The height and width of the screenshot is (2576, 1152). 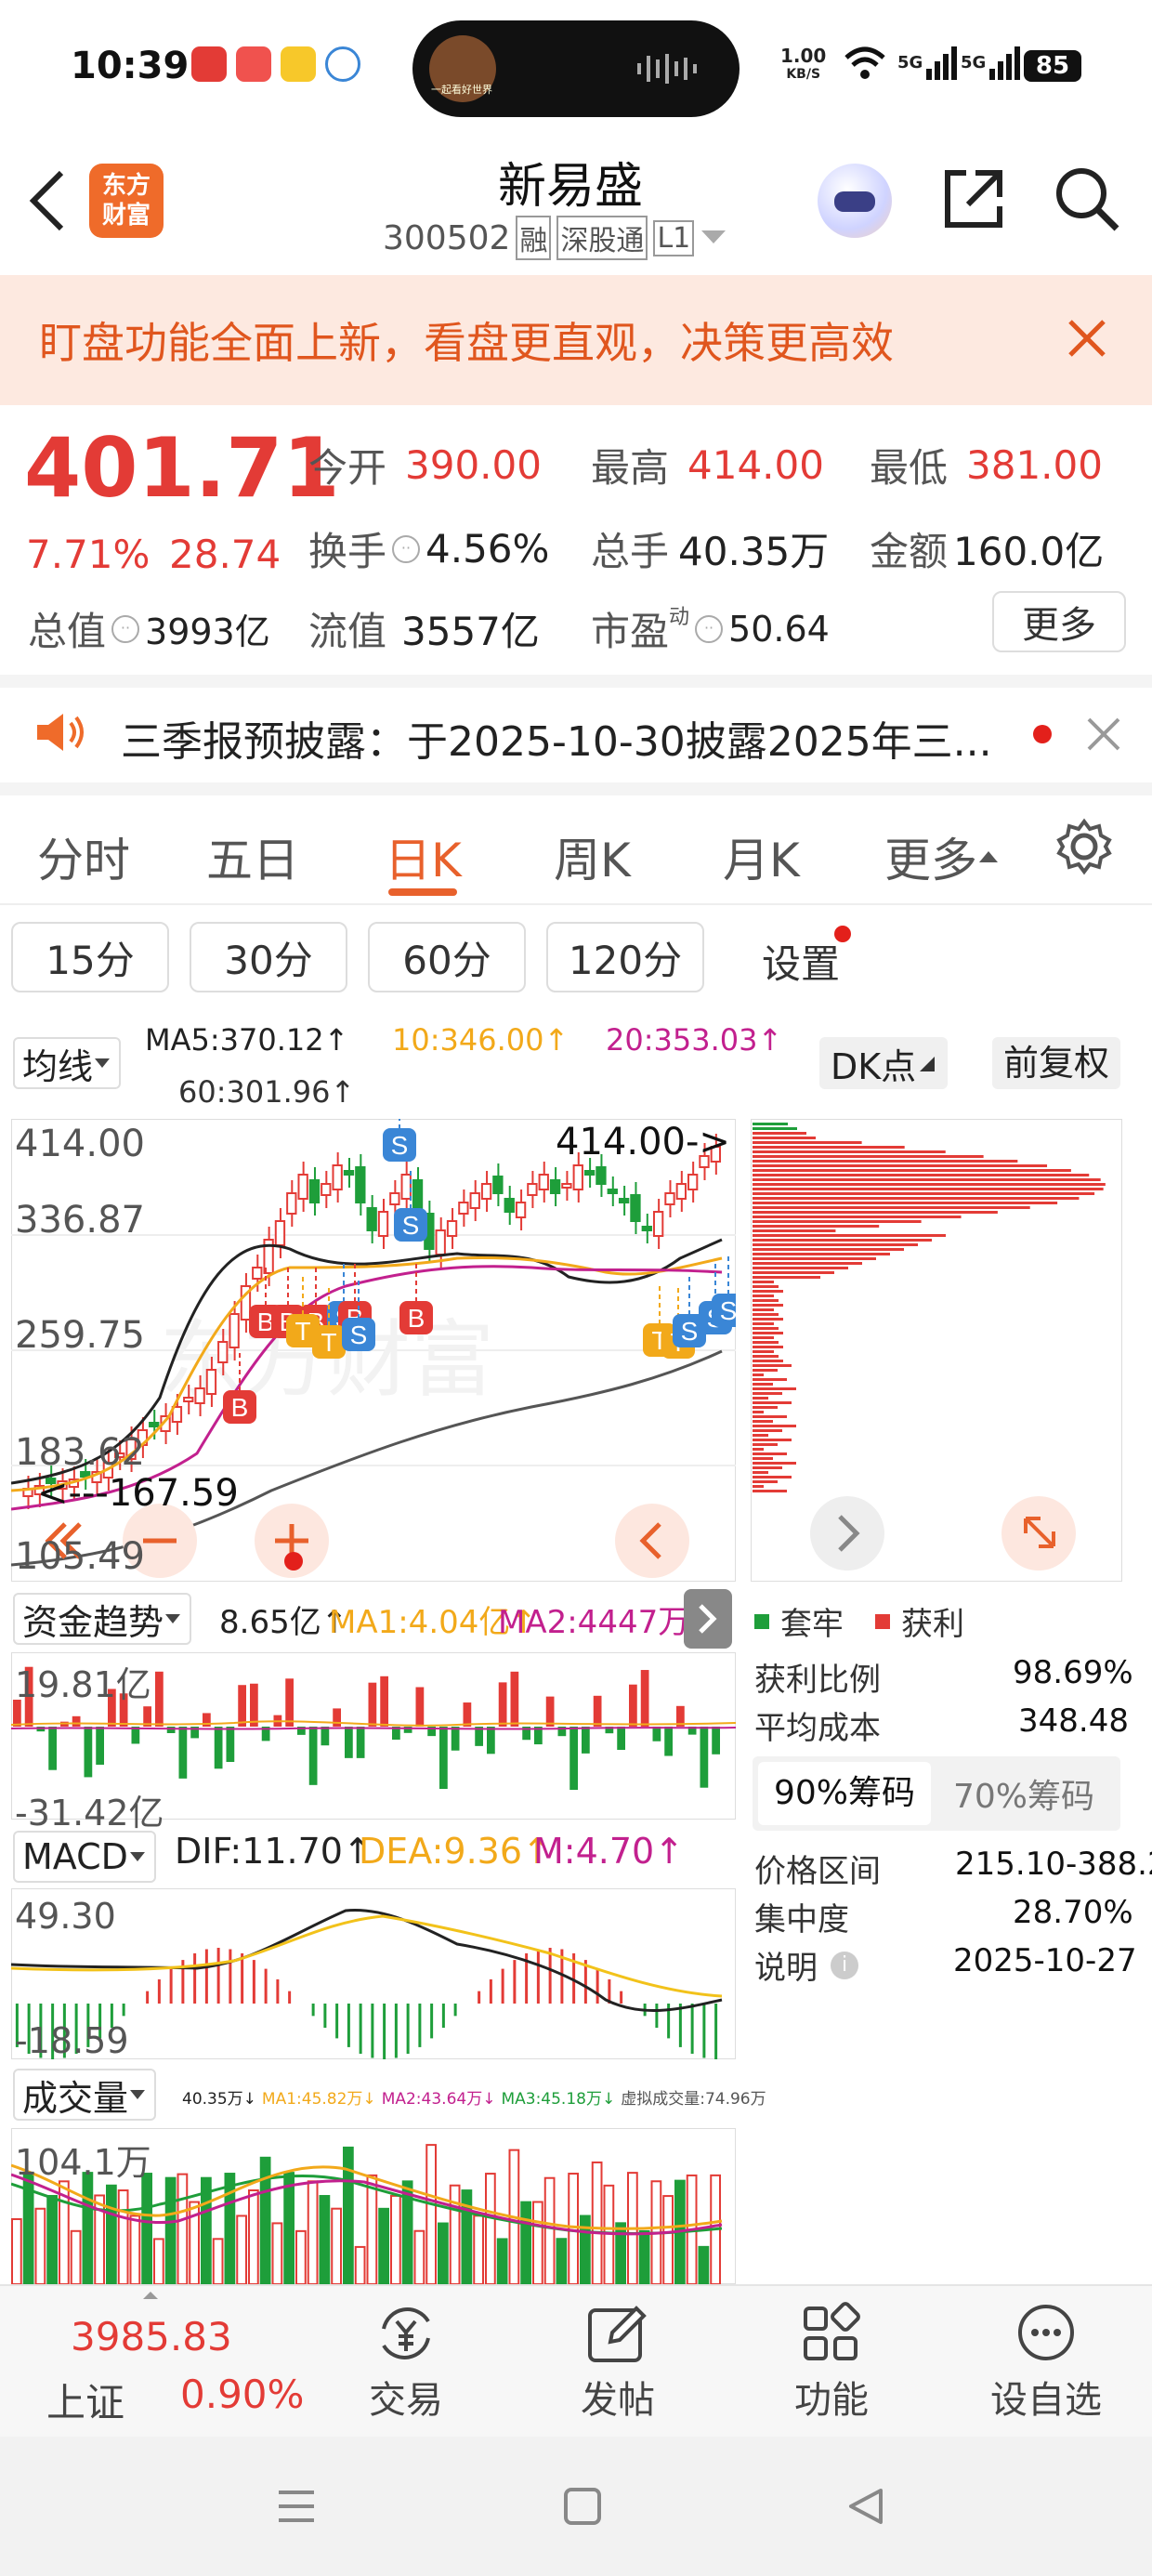 What do you see at coordinates (855, 201) in the screenshot?
I see `ai-assistant-icon` at bounding box center [855, 201].